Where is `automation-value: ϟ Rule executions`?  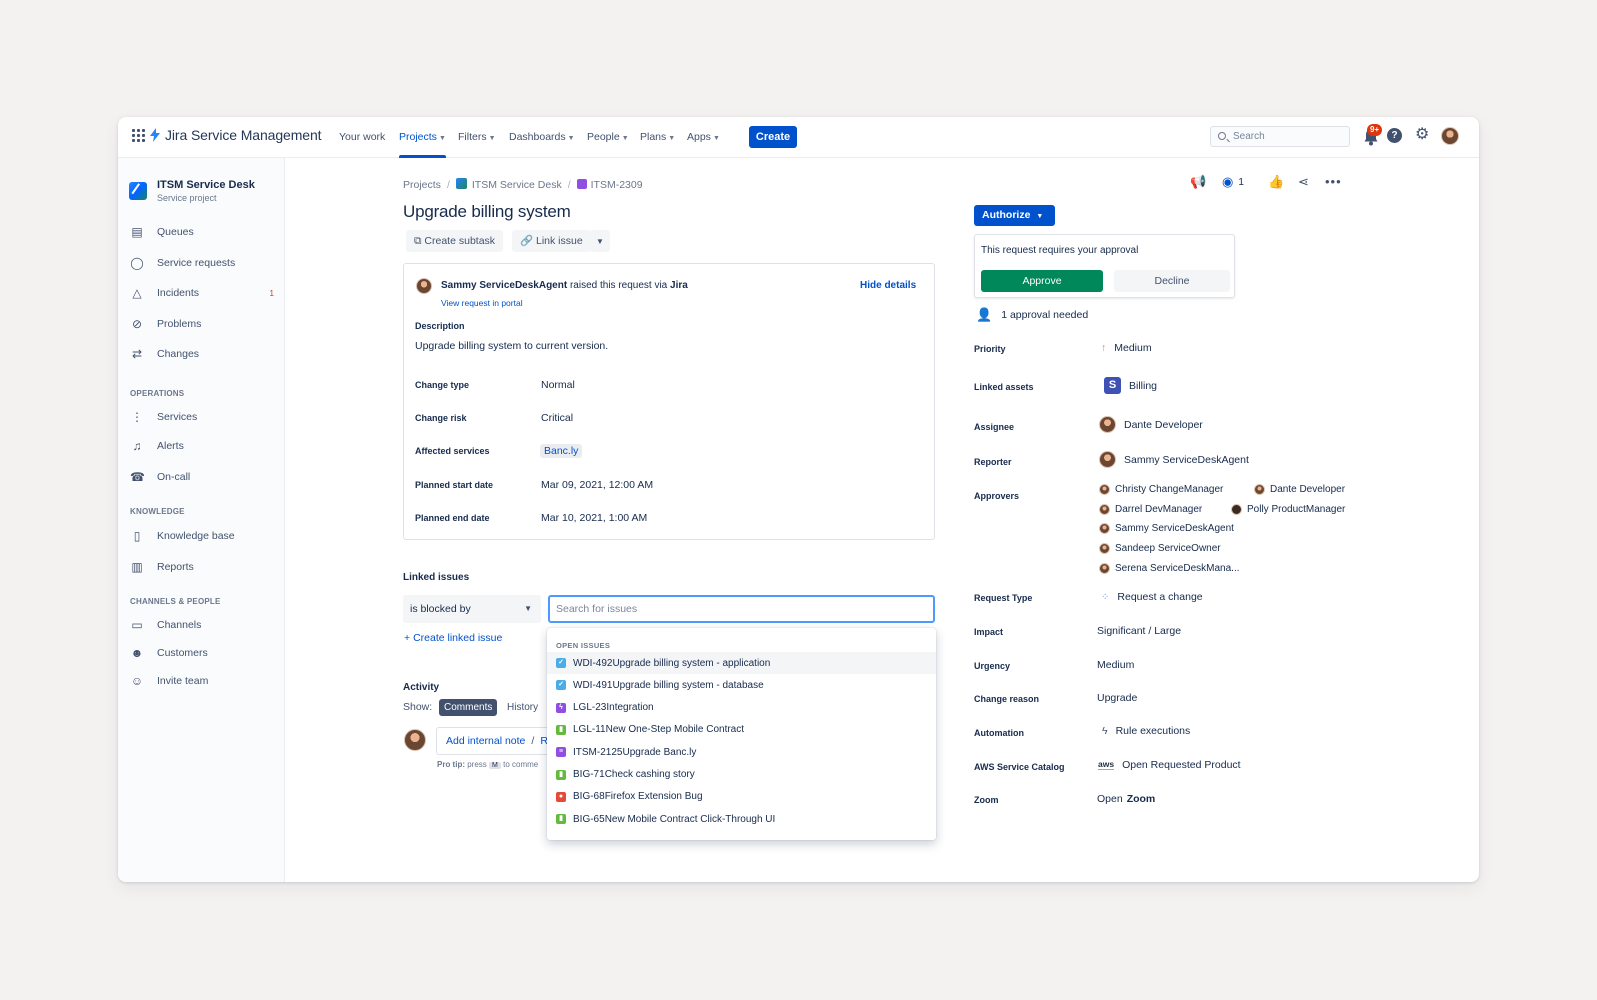
automation-value: ϟ Rule executions is located at coordinates (1146, 731).